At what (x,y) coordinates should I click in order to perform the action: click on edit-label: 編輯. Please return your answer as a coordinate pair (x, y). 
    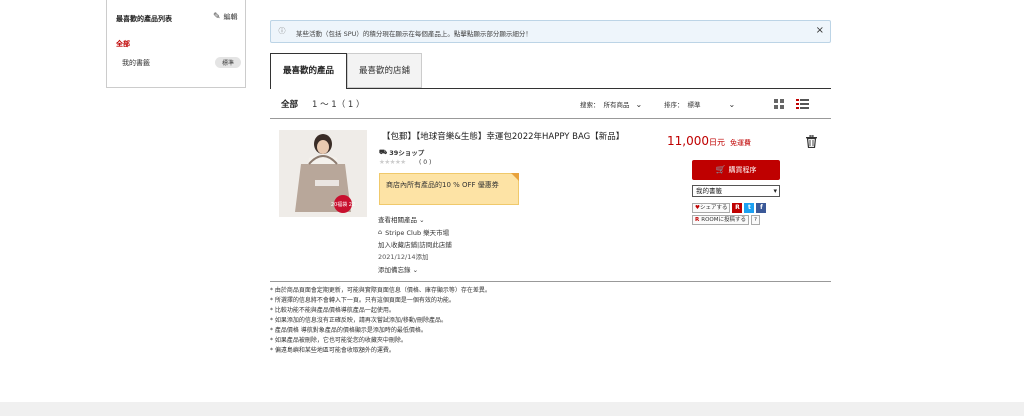
    Looking at the image, I should click on (230, 17).